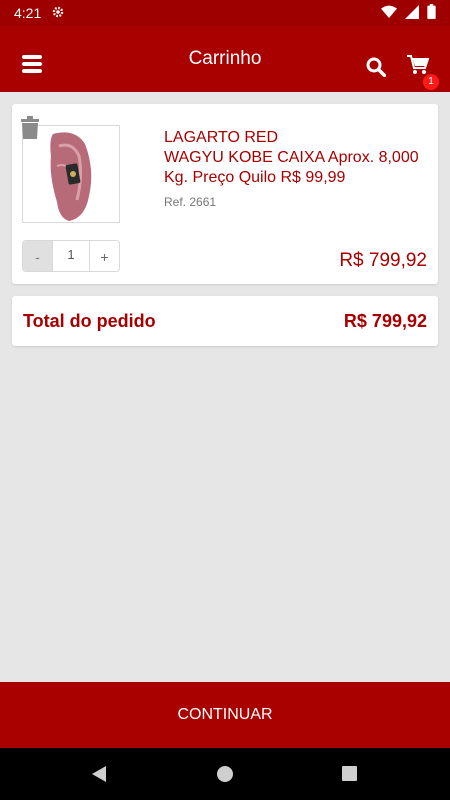 The width and height of the screenshot is (450, 800). What do you see at coordinates (389, 13) in the screenshot?
I see `wifi-icon` at bounding box center [389, 13].